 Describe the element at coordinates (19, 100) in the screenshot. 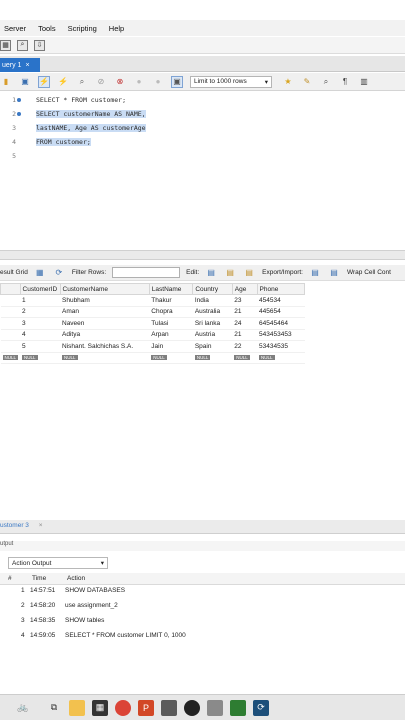

I see `statement-marker` at that location.